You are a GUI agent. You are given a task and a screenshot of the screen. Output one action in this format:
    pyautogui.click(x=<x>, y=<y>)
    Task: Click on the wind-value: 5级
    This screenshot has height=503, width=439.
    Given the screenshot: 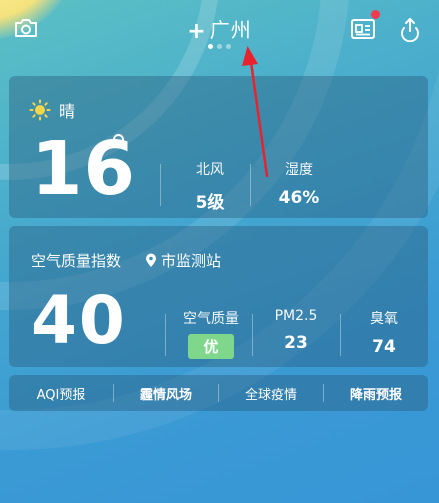 What is the action you would take?
    pyautogui.click(x=210, y=203)
    